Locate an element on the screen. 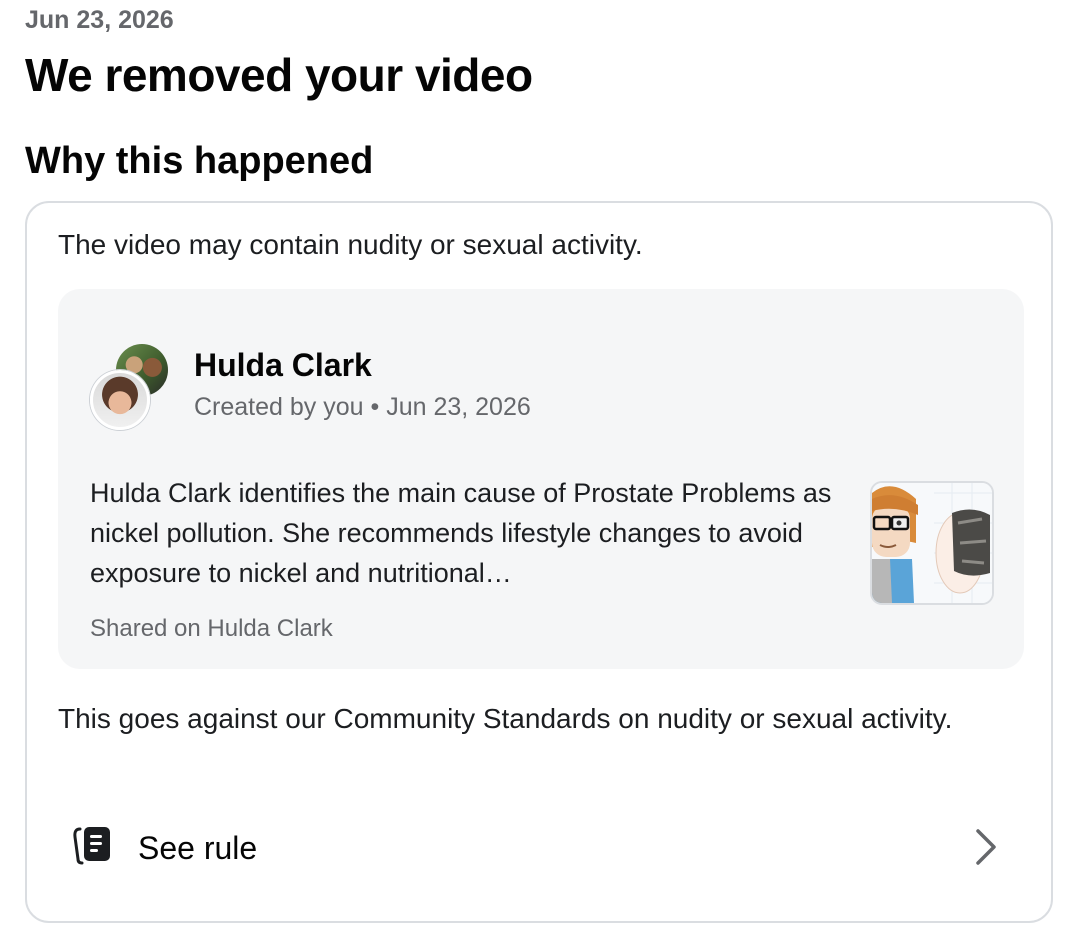 Image resolution: width=1080 pixels, height=944 pixels. thumbnail-illustration is located at coordinates (932, 543).